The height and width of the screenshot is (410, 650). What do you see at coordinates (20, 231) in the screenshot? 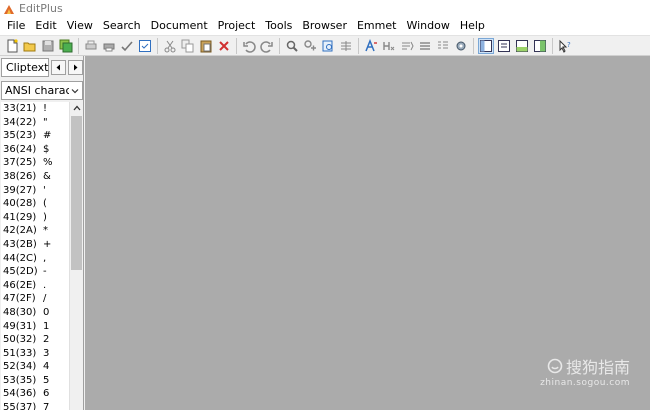
I see `char-code: 42(2A)` at bounding box center [20, 231].